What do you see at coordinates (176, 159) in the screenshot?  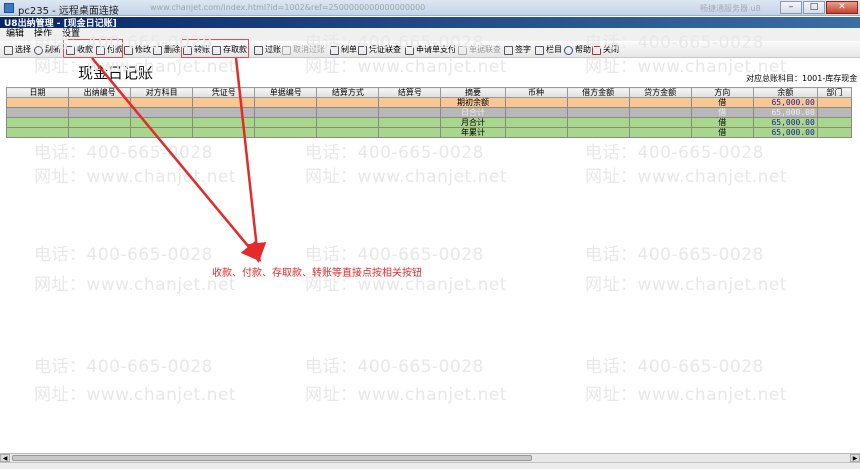 I see `arrow-from-receive` at bounding box center [176, 159].